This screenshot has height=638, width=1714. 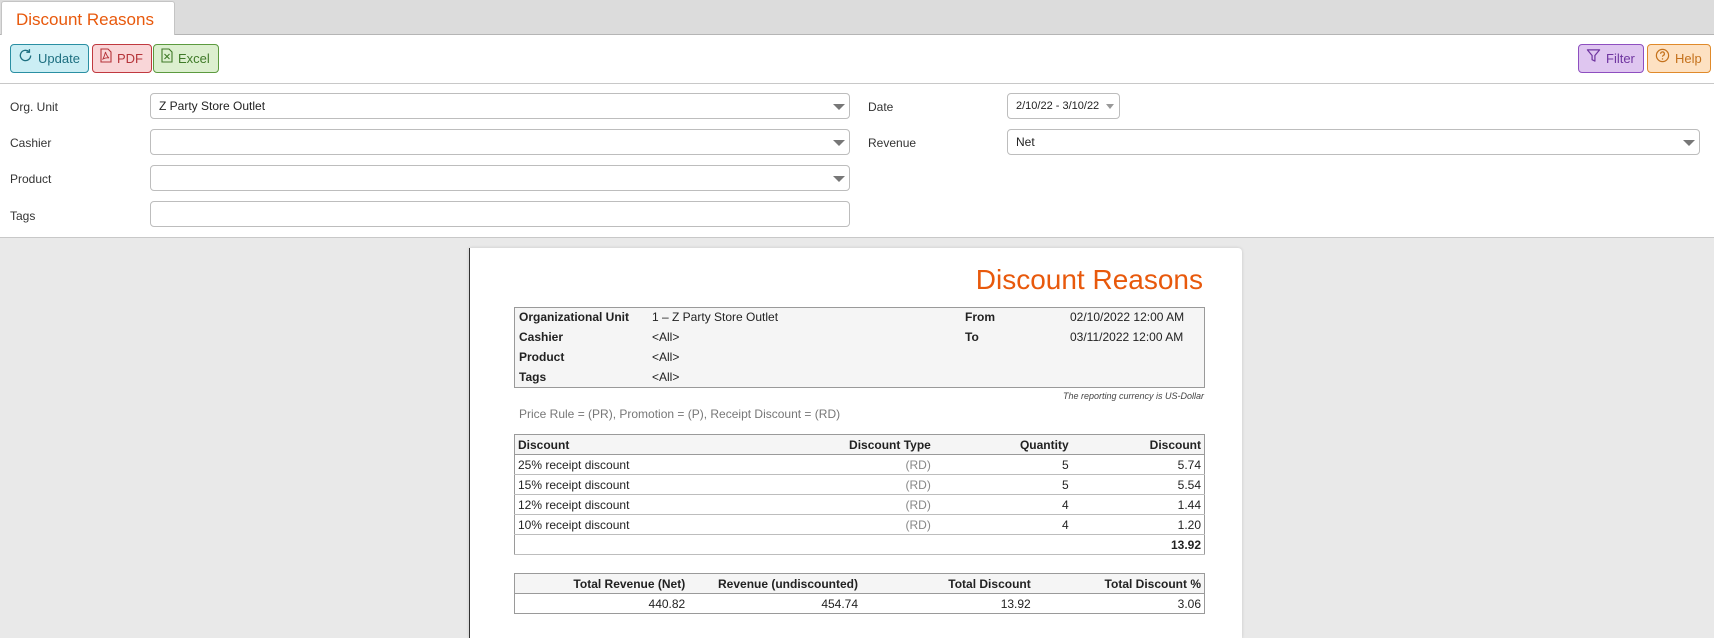 What do you see at coordinates (1138, 464) in the screenshot?
I see `cell-amount: 5.74` at bounding box center [1138, 464].